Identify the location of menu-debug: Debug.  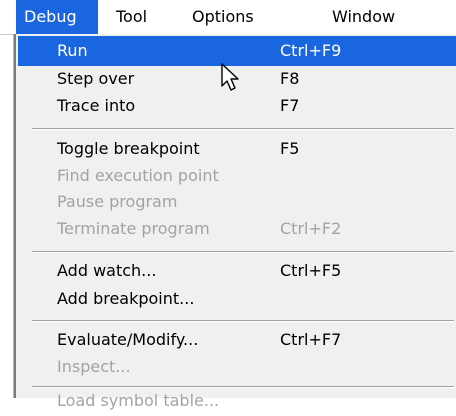
(57, 17).